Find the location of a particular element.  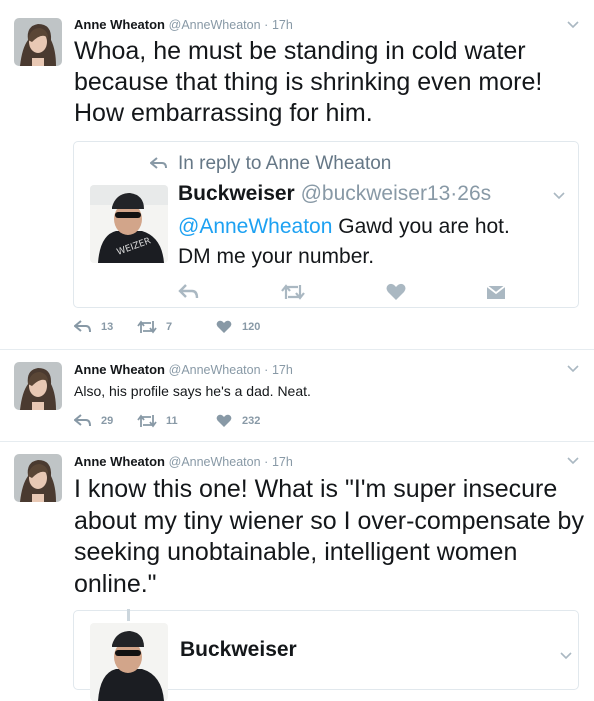

reply-button: 13 is located at coordinates (105, 327).